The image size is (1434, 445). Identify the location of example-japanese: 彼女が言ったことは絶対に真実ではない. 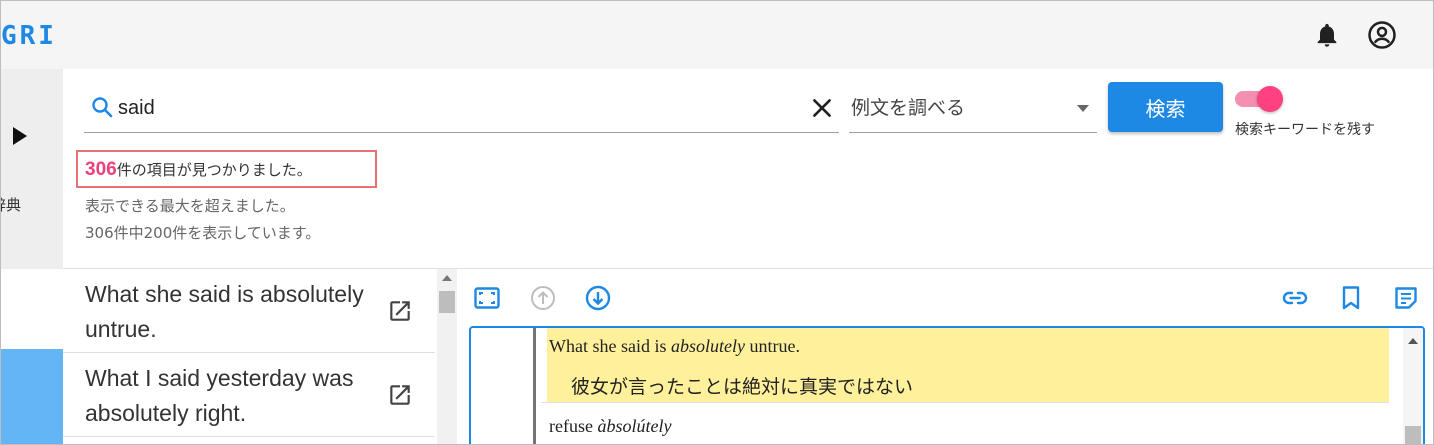
(742, 387).